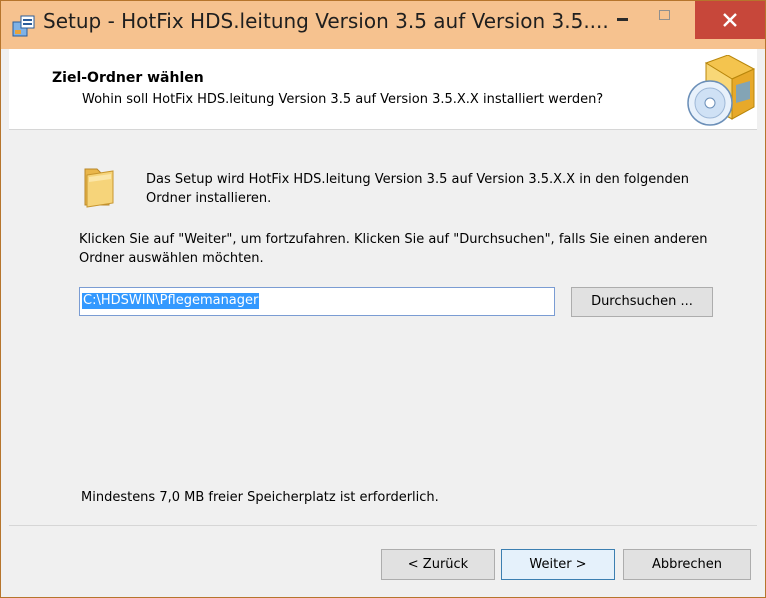 This screenshot has height=598, width=766. What do you see at coordinates (99, 188) in the screenshot?
I see `folder-icon` at bounding box center [99, 188].